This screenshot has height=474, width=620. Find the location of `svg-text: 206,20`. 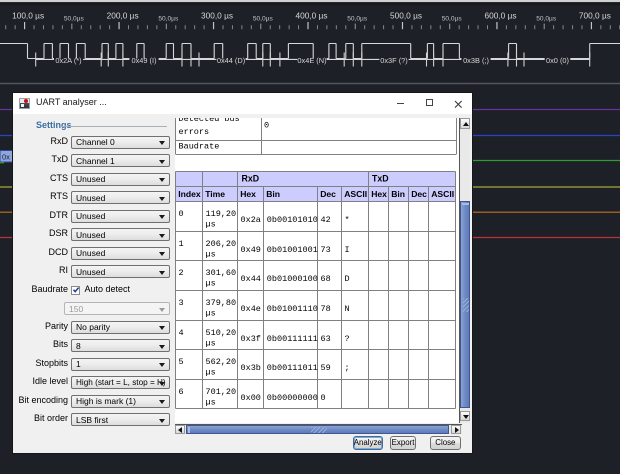

svg-text: 206,20 is located at coordinates (220, 244).